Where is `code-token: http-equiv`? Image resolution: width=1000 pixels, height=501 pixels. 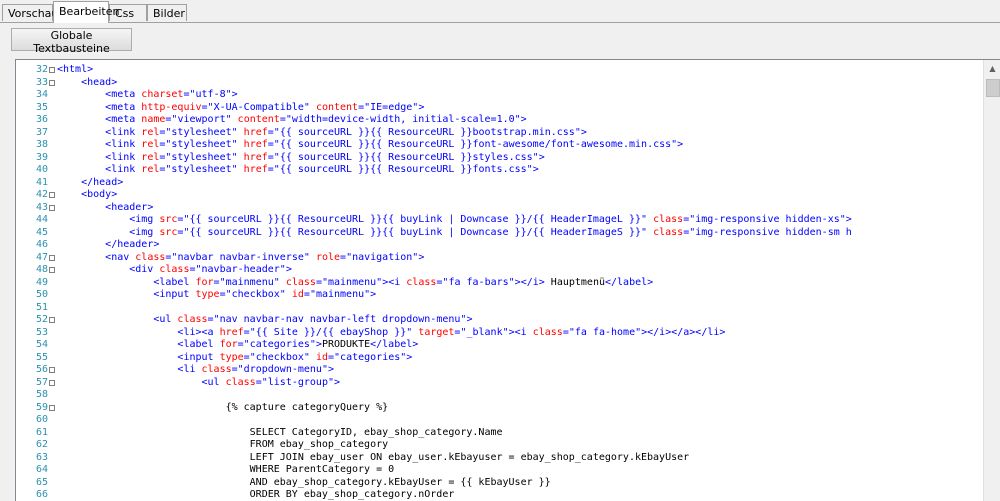
code-token: http-equiv is located at coordinates (171, 107).